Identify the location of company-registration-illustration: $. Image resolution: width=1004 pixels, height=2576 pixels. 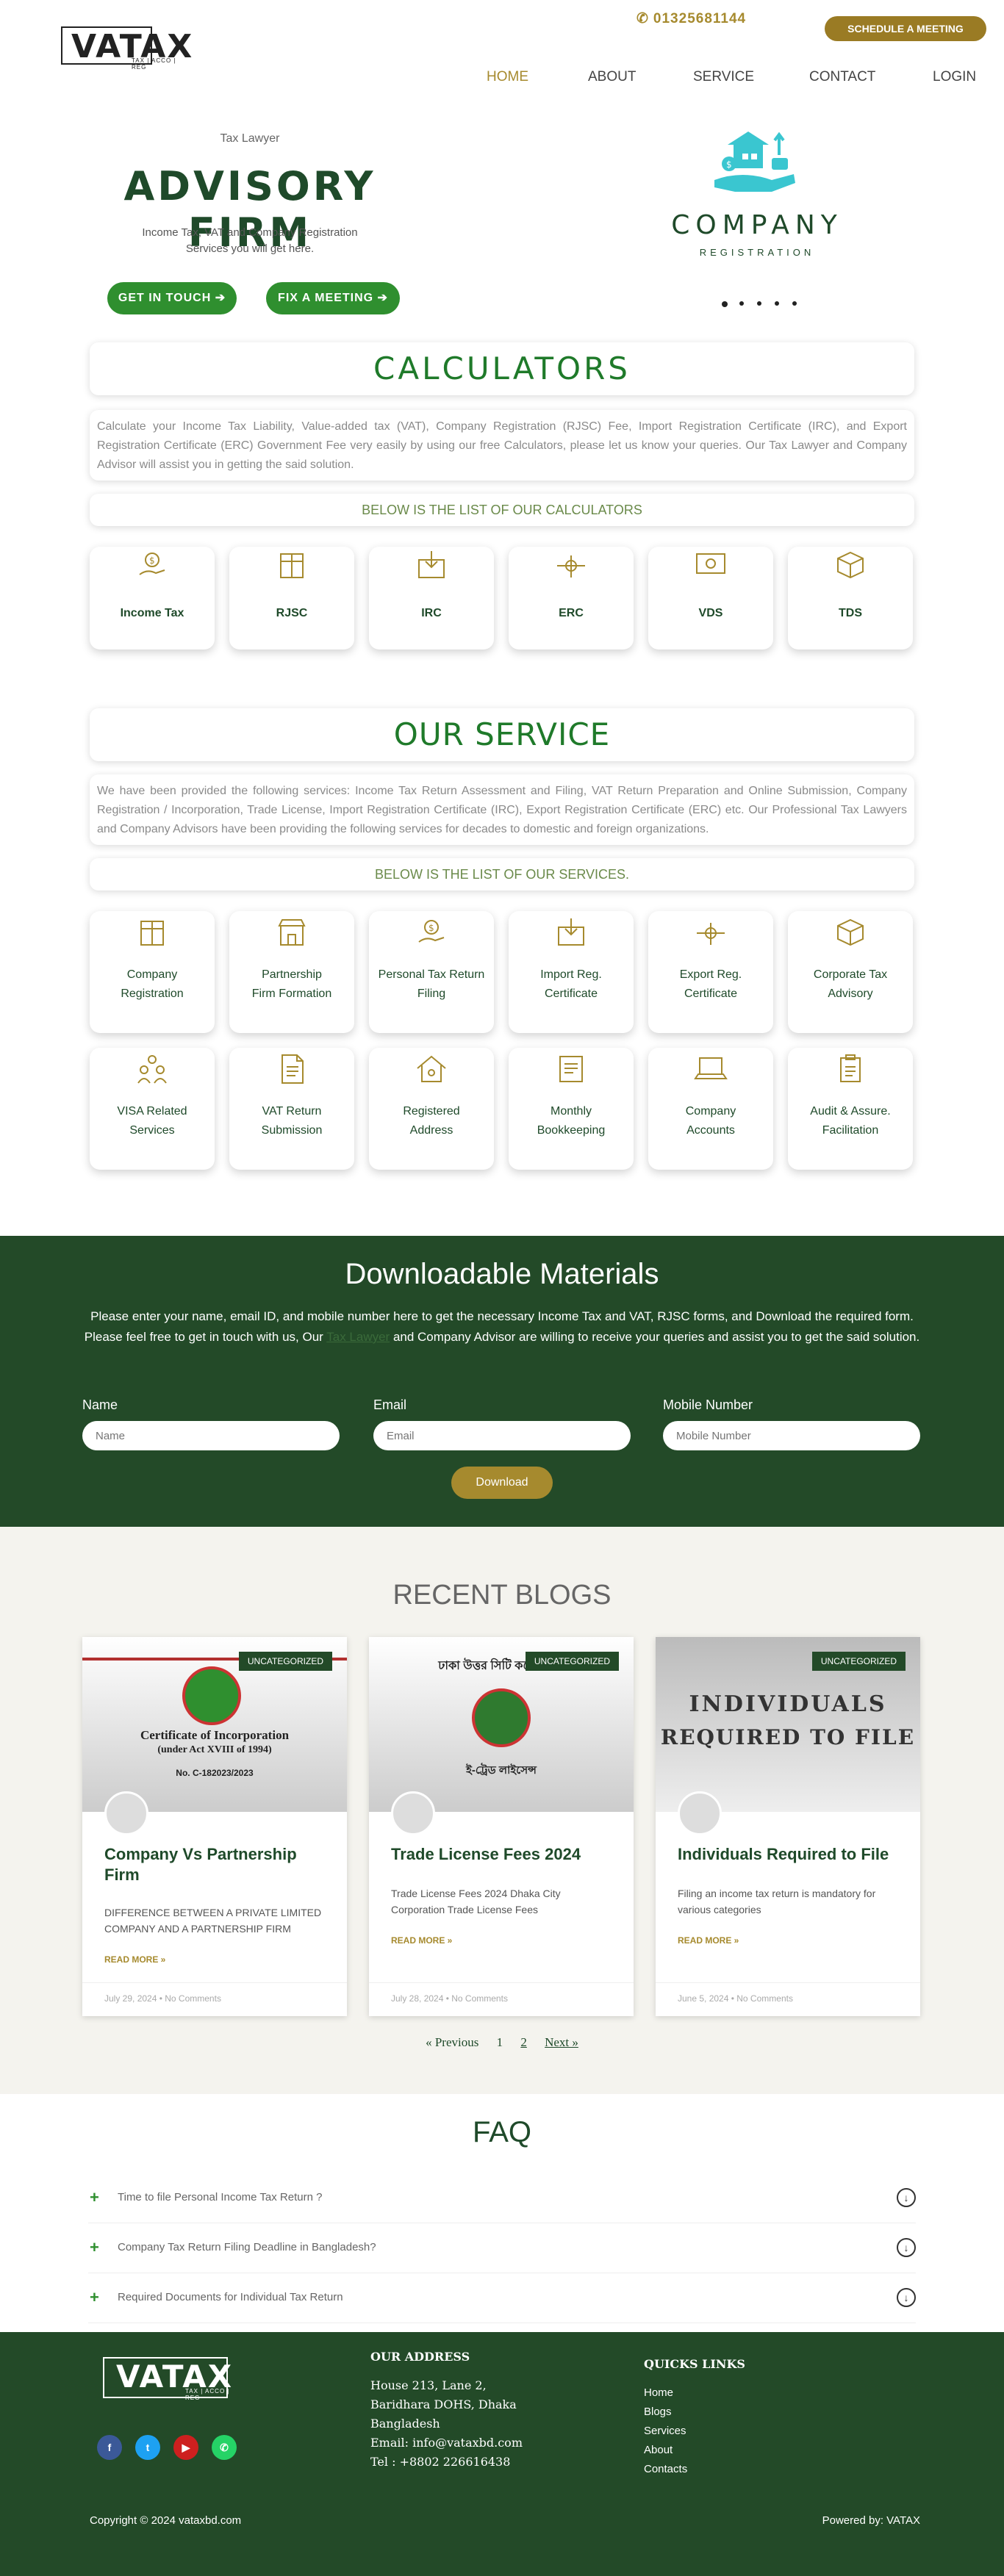
(754, 162).